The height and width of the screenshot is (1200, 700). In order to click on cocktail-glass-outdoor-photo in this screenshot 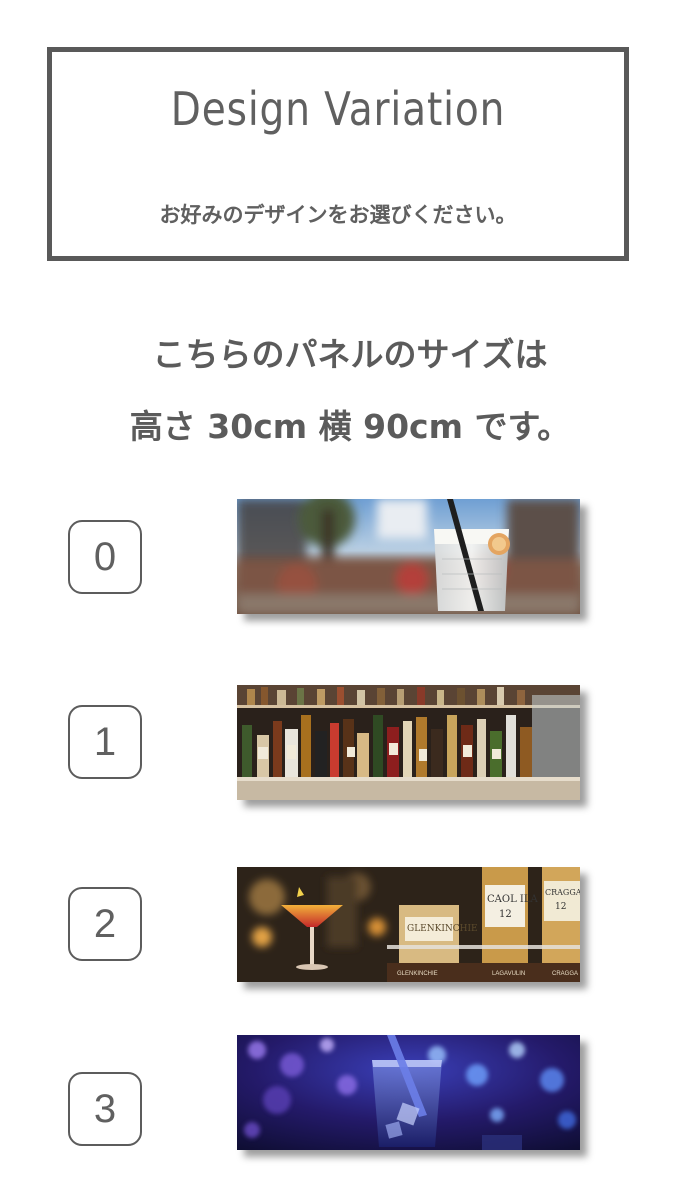, I will do `click(408, 556)`.